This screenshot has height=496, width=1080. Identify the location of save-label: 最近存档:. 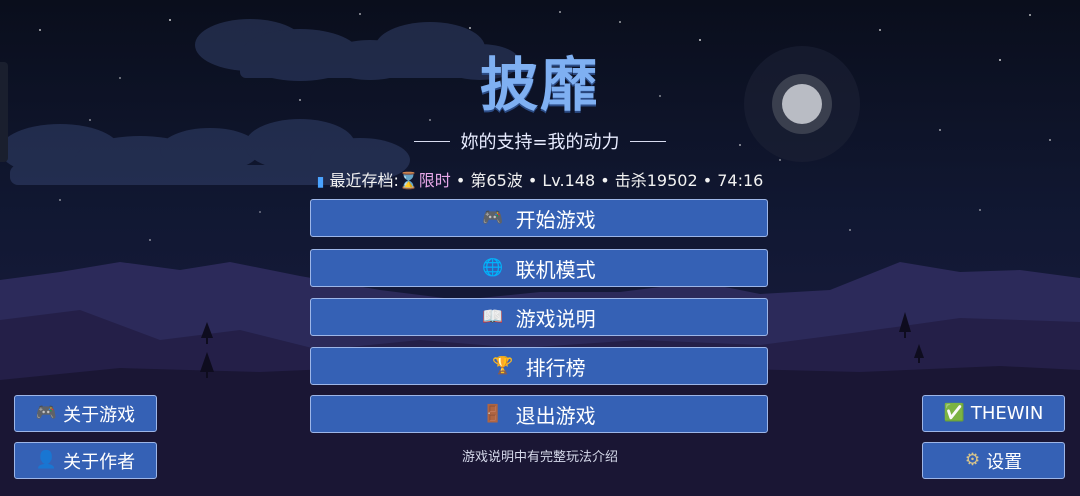
(364, 180).